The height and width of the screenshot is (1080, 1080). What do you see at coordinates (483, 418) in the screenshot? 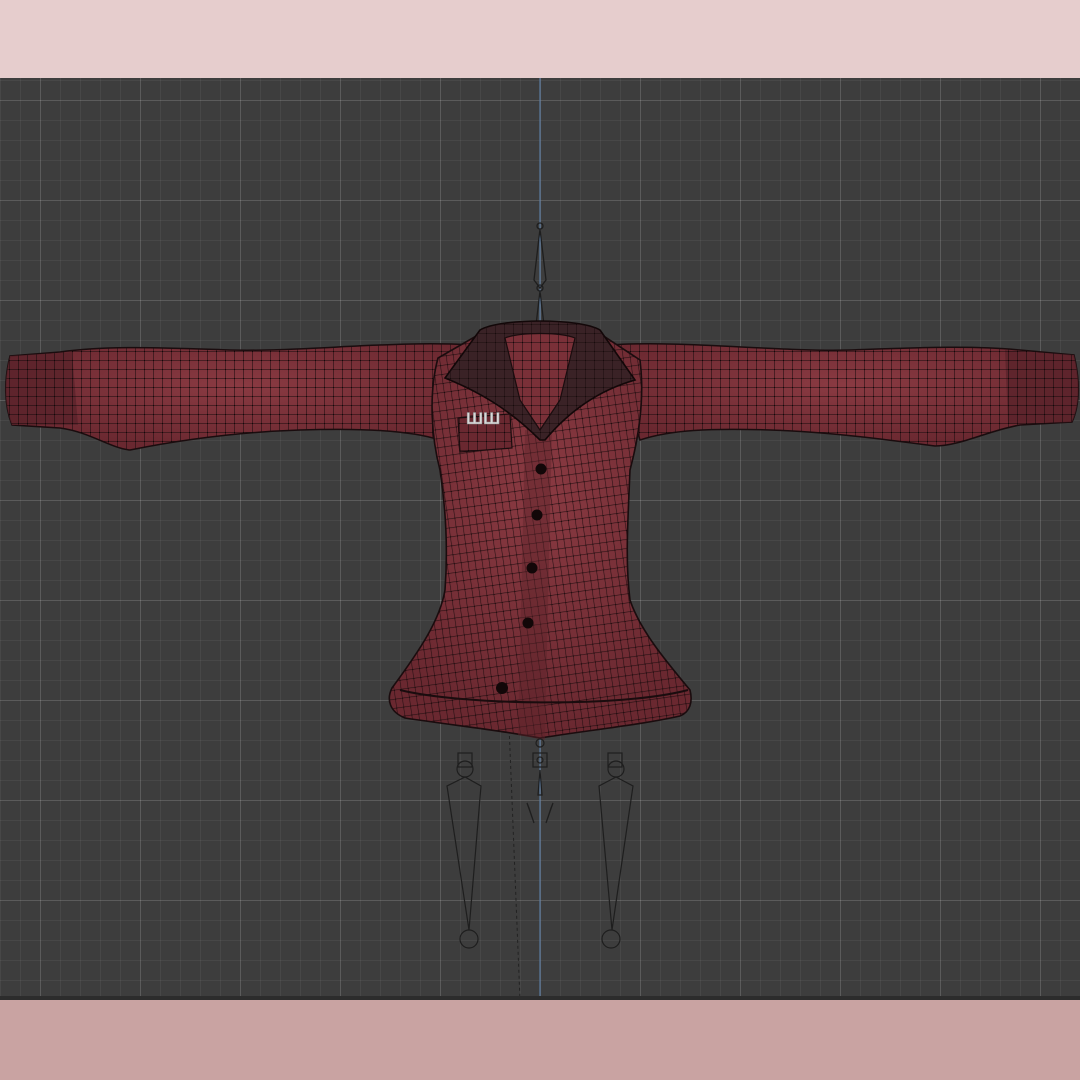
I see `pocket-label: ШШ` at bounding box center [483, 418].